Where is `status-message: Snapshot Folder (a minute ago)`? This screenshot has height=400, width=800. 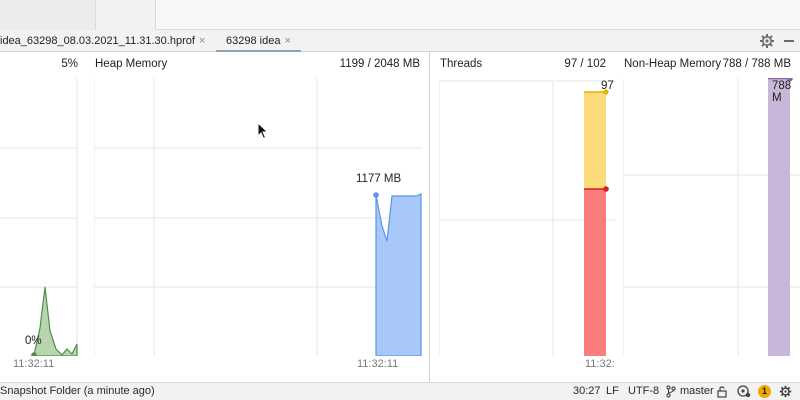
status-message: Snapshot Folder (a minute ago) is located at coordinates (77, 391).